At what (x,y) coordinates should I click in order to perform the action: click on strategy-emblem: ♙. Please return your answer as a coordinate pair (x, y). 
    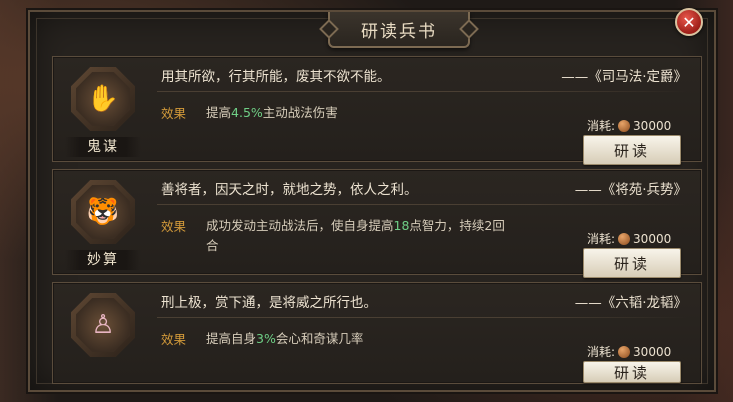
    Looking at the image, I should click on (105, 337).